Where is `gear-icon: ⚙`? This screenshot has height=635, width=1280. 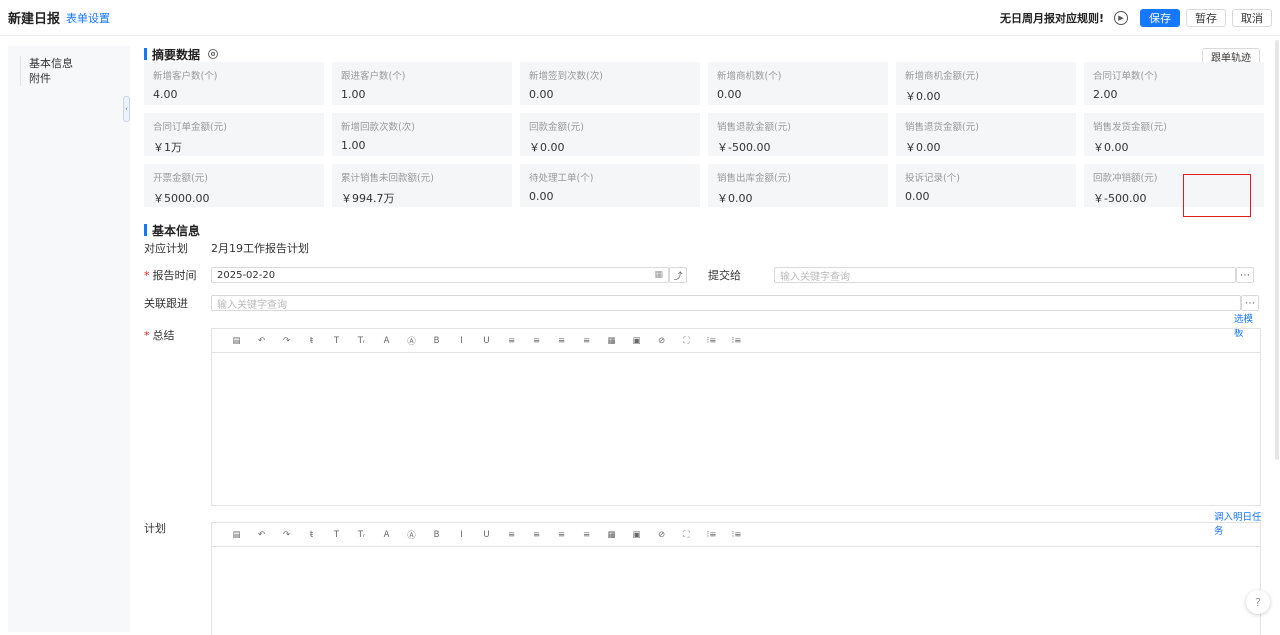
gear-icon: ⚙ is located at coordinates (213, 54).